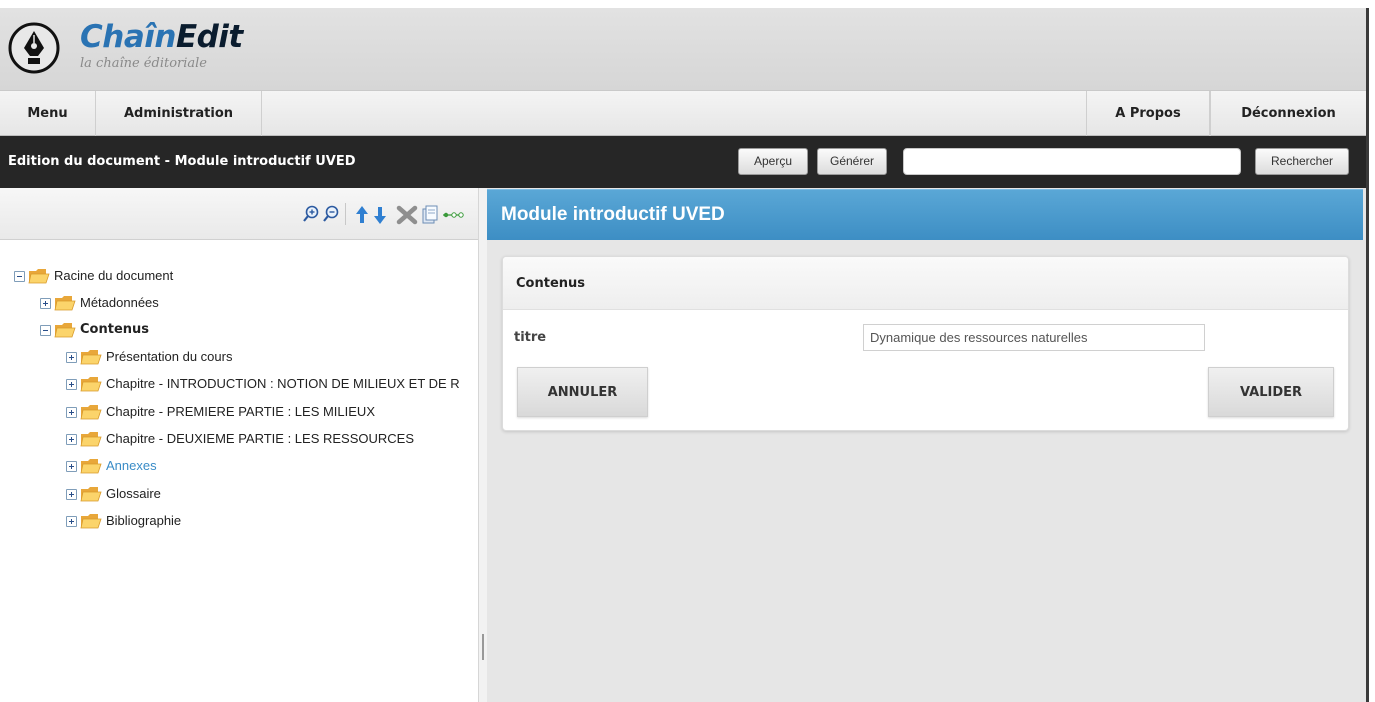 Image resolution: width=1375 pixels, height=702 pixels. Describe the element at coordinates (1271, 392) in the screenshot. I see `valider-button: VALIDER` at that location.